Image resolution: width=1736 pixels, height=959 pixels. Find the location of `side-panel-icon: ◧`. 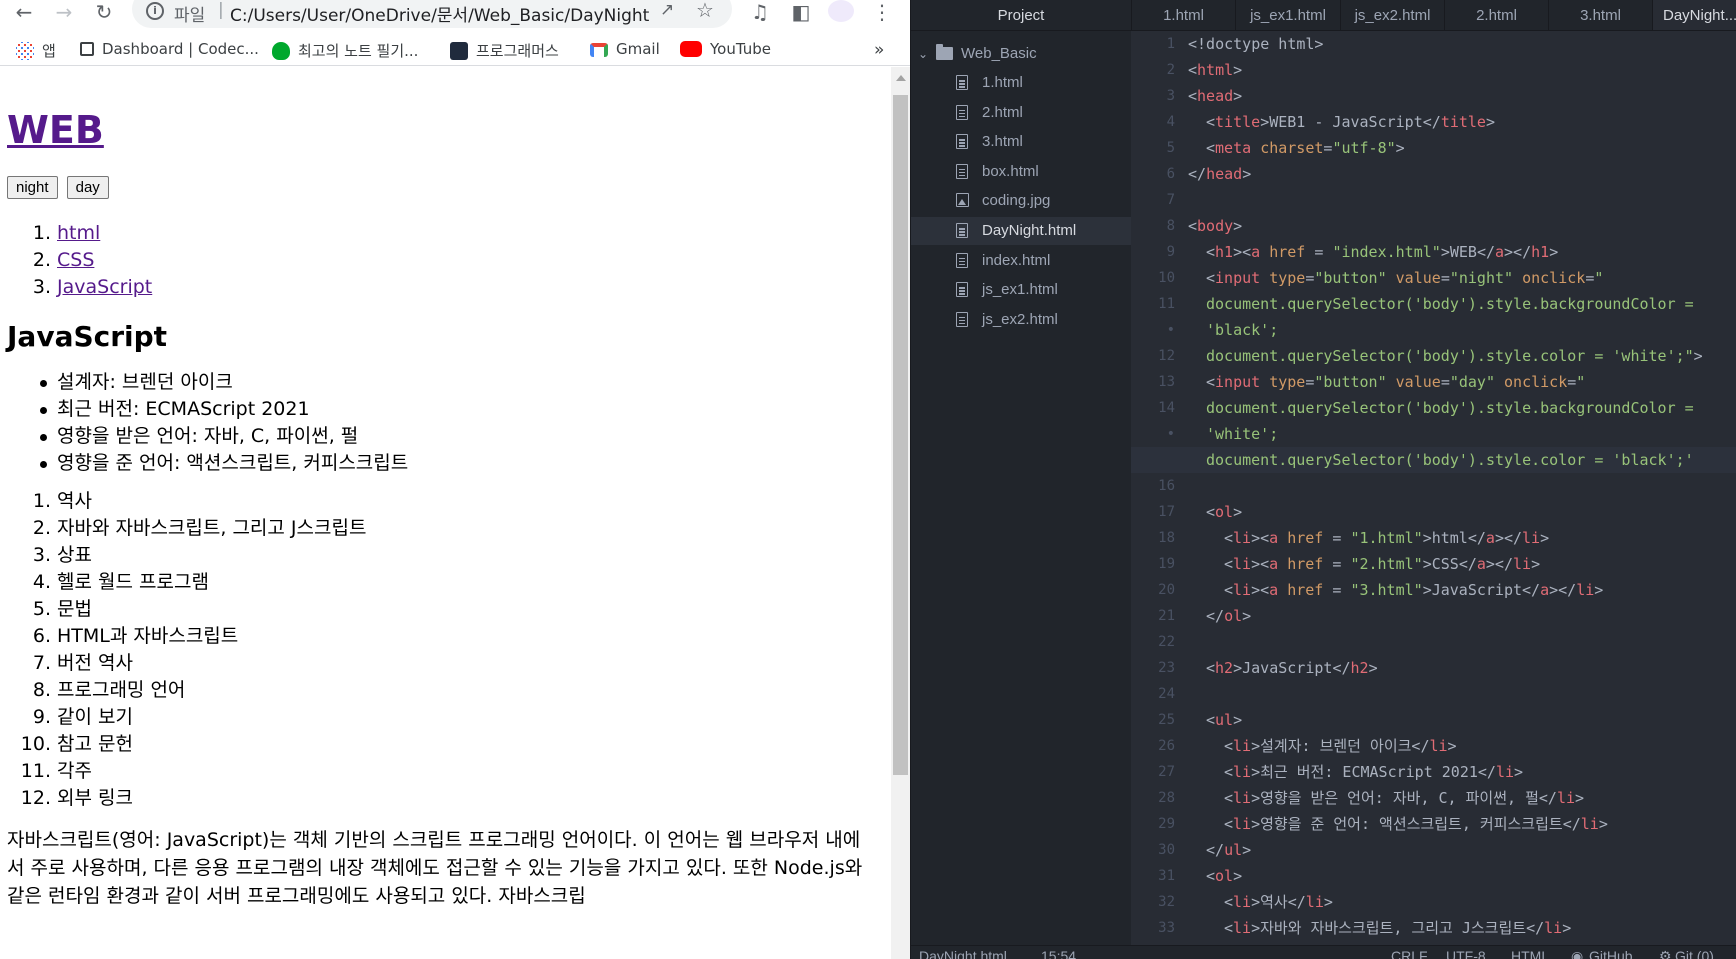

side-panel-icon: ◧ is located at coordinates (801, 12).